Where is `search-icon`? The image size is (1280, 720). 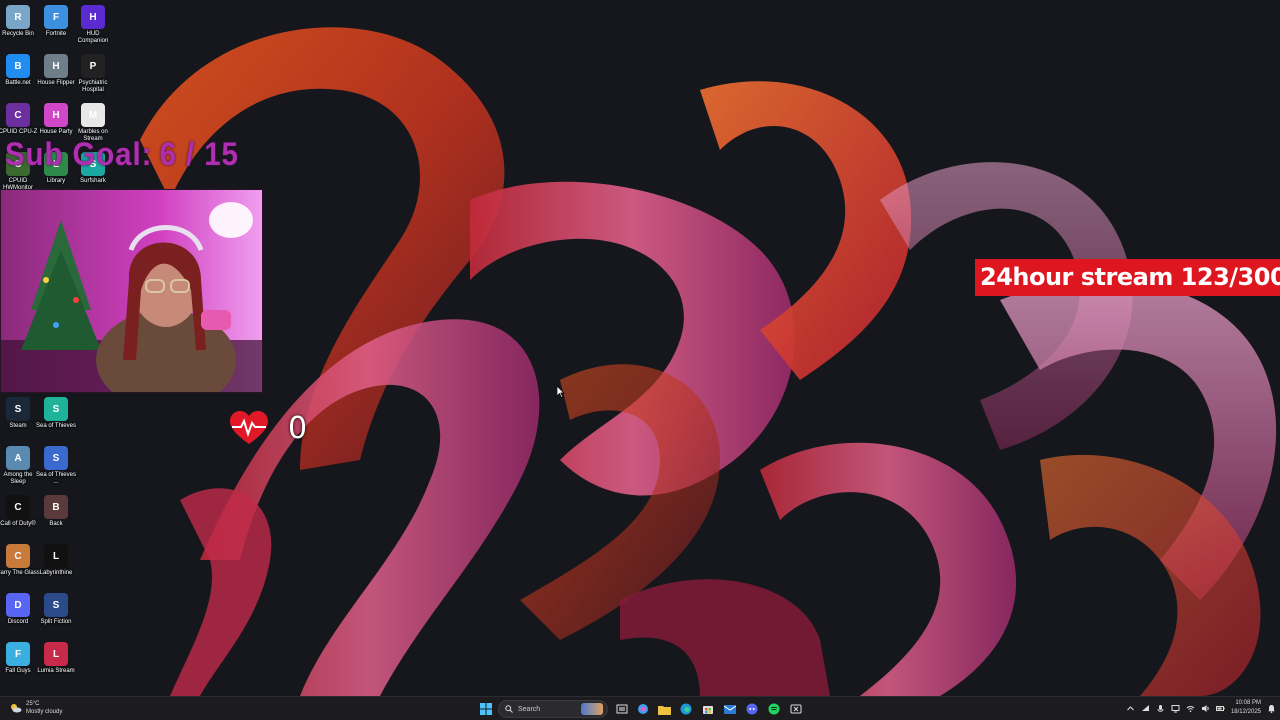
search-icon is located at coordinates (509, 709).